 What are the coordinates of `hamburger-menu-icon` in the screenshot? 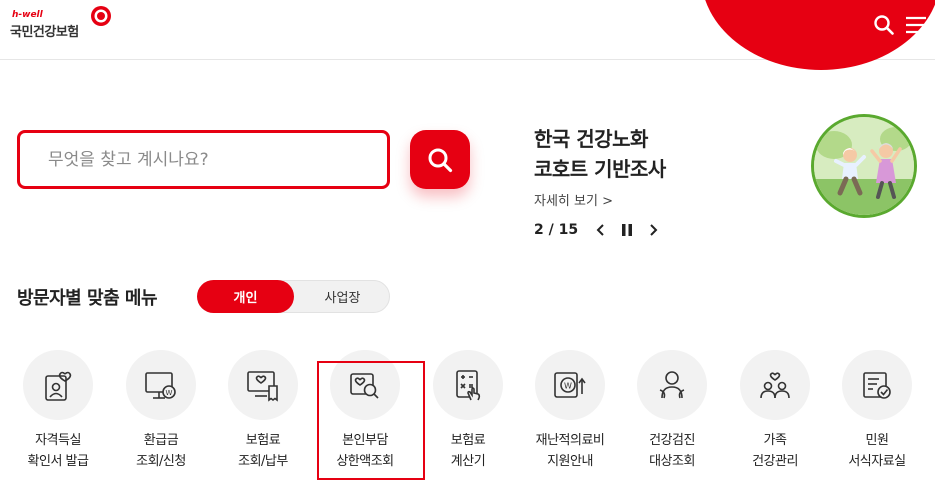 It's located at (916, 25).